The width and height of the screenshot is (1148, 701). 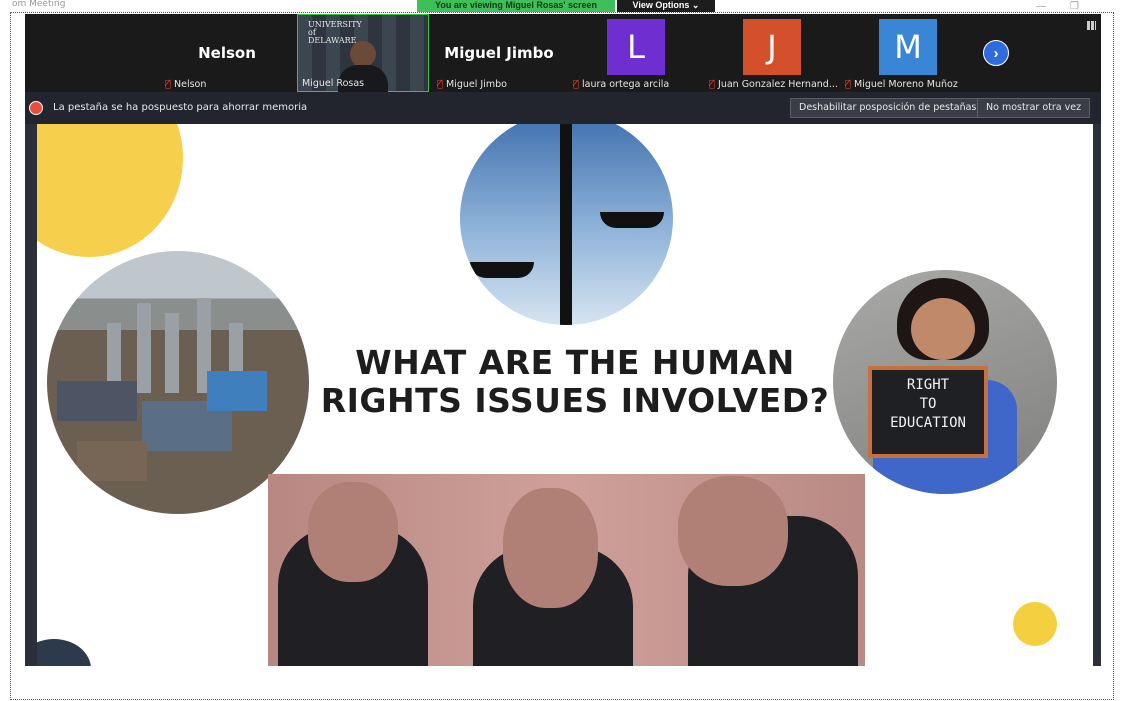 I want to click on sign-line: RIGHT, so click(x=928, y=385).